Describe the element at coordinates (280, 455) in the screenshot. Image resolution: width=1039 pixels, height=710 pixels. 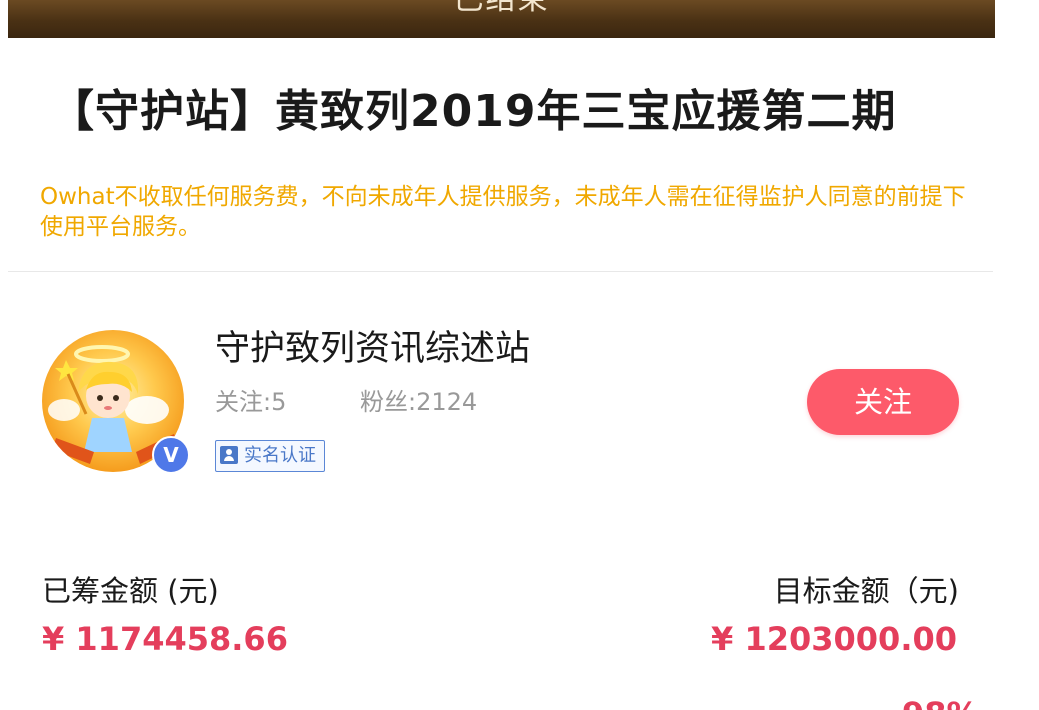
I see `realname-label: 实名认证` at that location.